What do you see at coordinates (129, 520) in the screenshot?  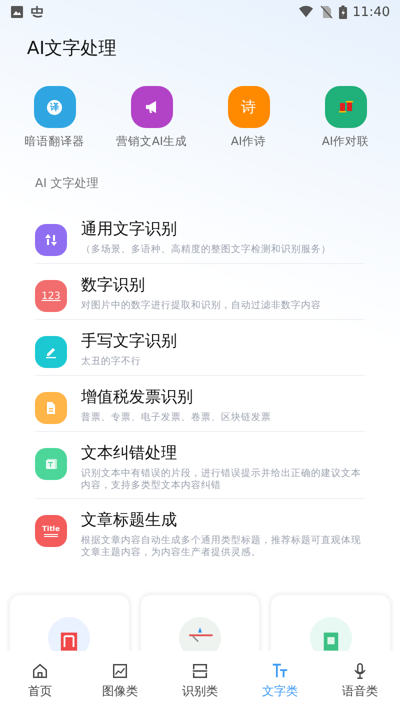 I see `feature-title: 文章标题生成` at bounding box center [129, 520].